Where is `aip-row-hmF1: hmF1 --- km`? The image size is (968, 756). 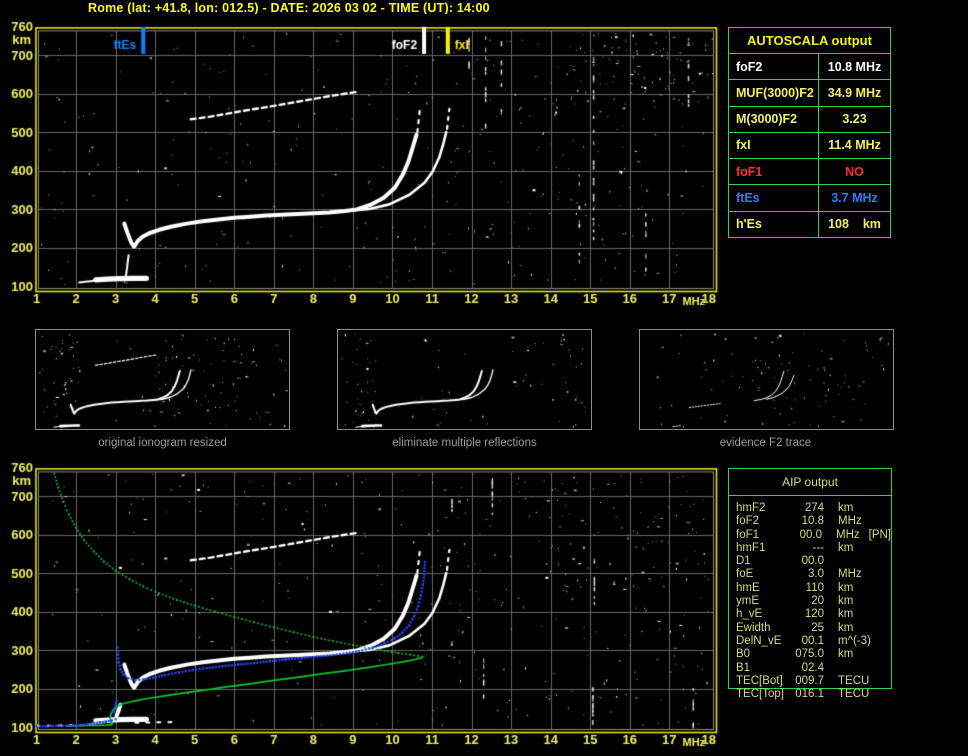
aip-row-hmF1: hmF1 --- km is located at coordinates (813, 548).